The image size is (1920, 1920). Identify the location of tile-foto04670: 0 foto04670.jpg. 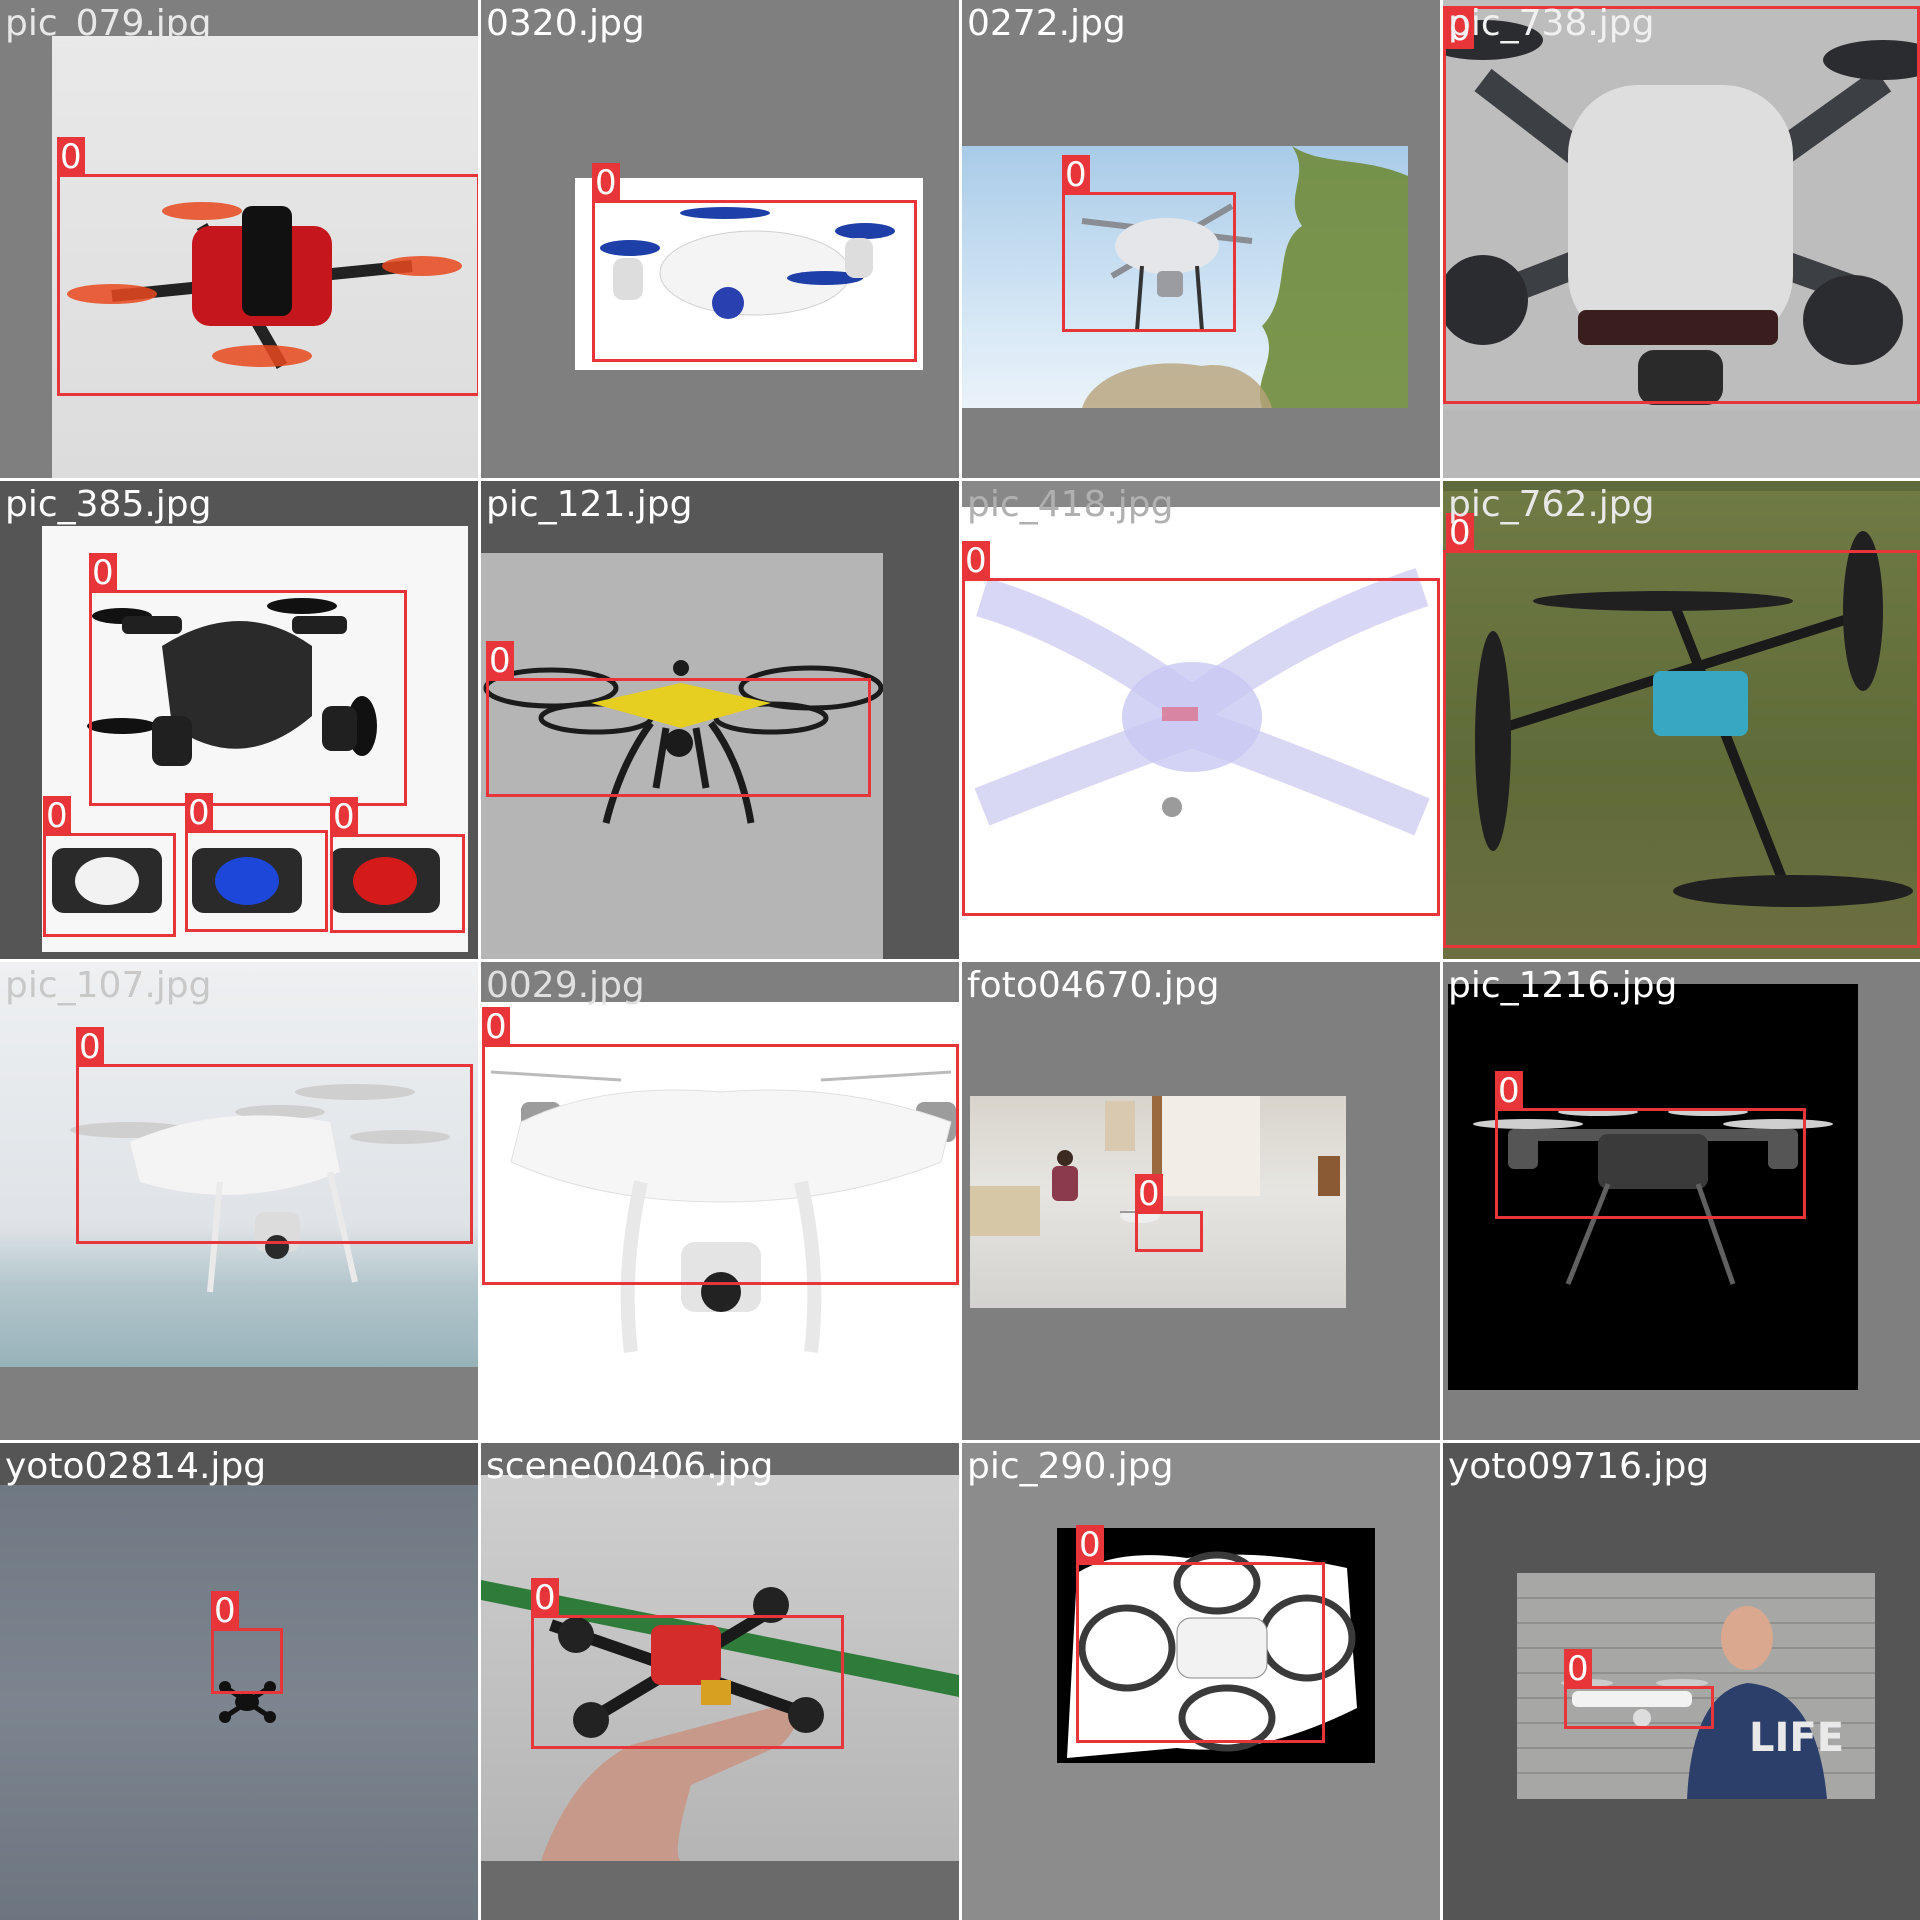
(1201, 1201).